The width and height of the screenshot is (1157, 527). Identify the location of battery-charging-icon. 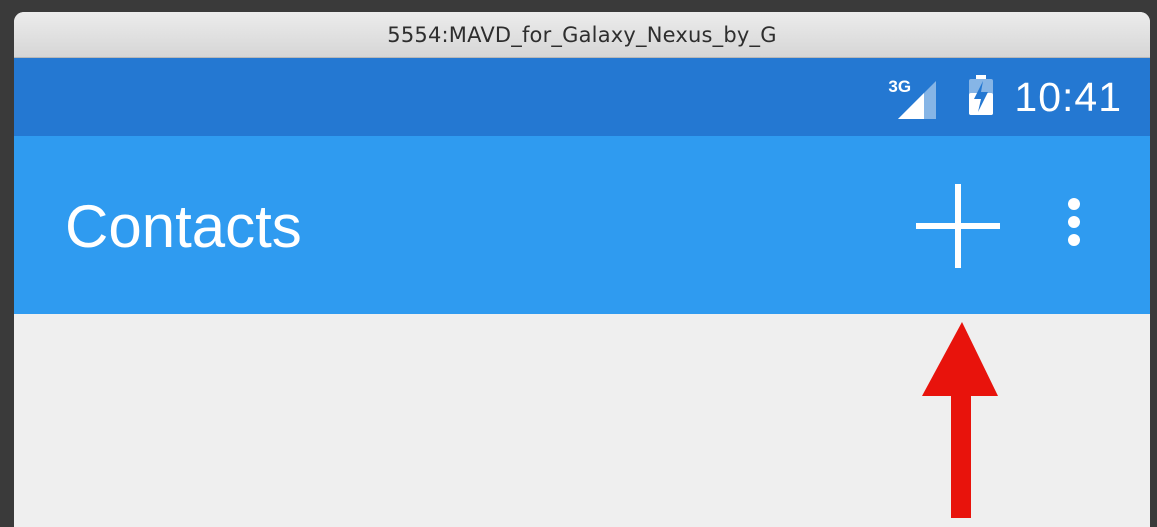
(981, 97).